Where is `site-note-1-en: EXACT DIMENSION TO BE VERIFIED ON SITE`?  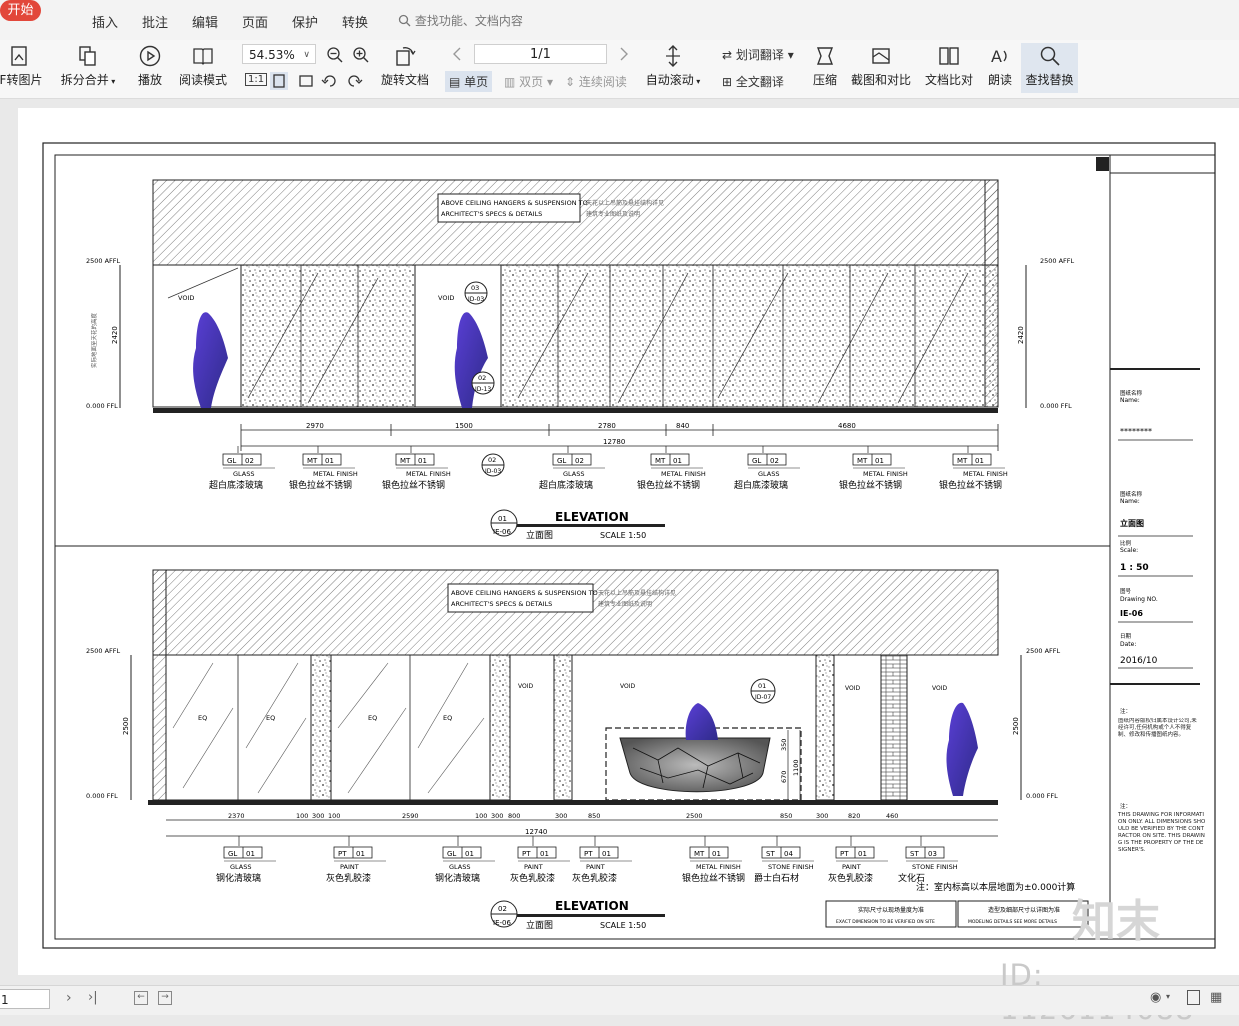 site-note-1-en: EXACT DIMENSION TO BE VERIFIED ON SITE is located at coordinates (885, 922).